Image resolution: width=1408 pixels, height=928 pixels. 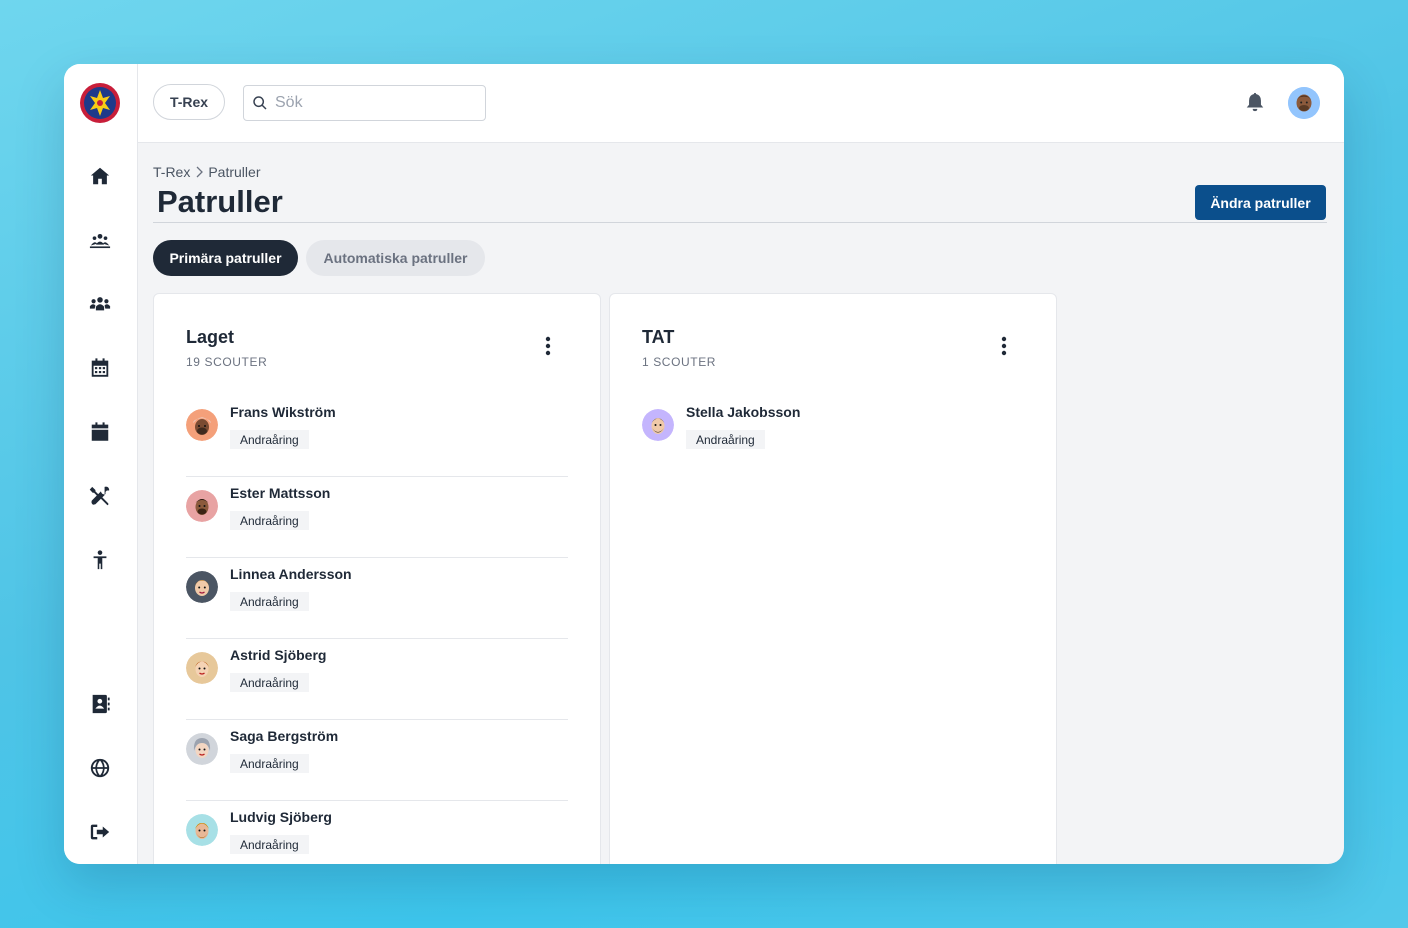 What do you see at coordinates (200, 172) in the screenshot?
I see `chevron-right-icon` at bounding box center [200, 172].